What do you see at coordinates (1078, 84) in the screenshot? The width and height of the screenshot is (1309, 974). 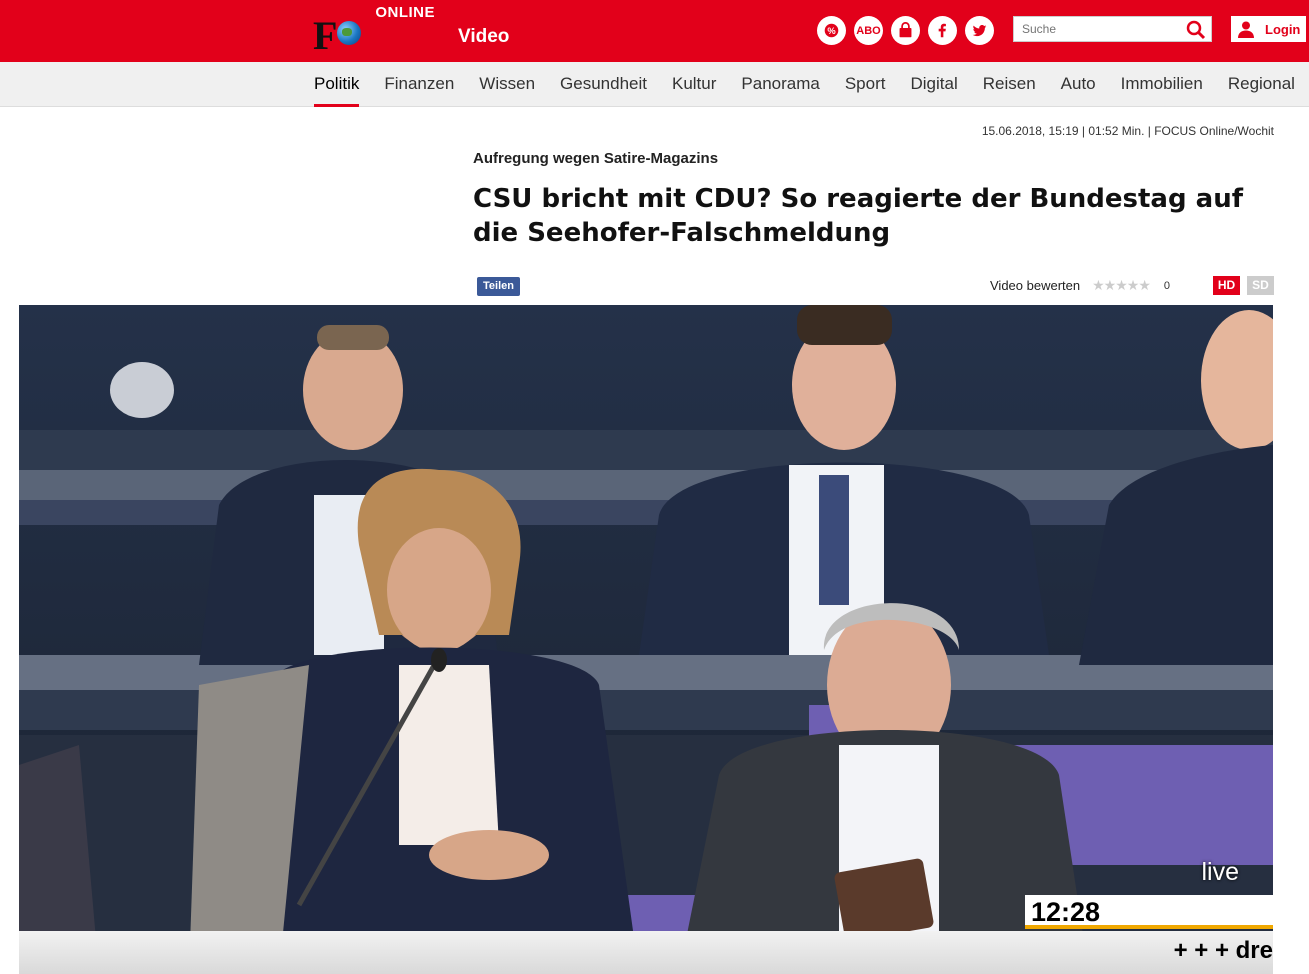 I see `nav-item-auto: Auto` at bounding box center [1078, 84].